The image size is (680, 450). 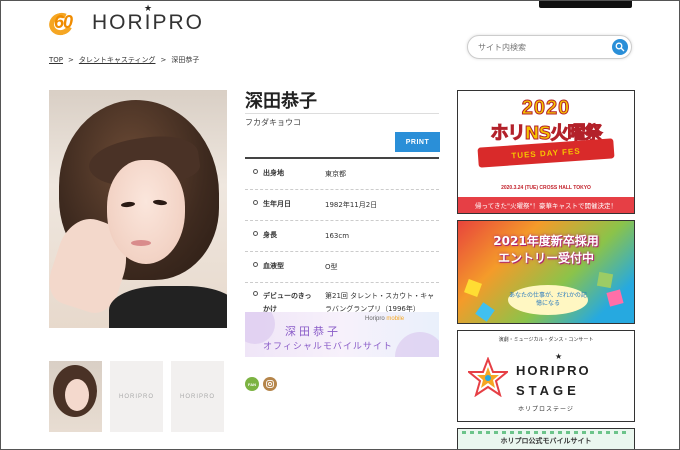 I want to click on search-icon, so click(x=620, y=47).